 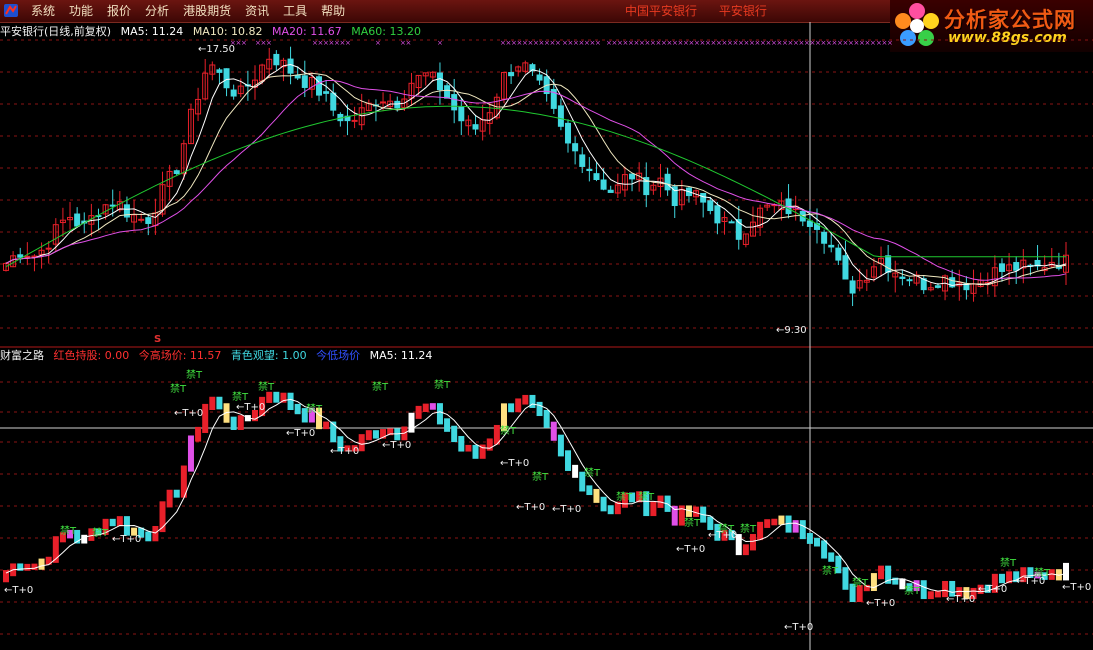 I want to click on t0-label-11: ←T+0, so click(x=723, y=535).